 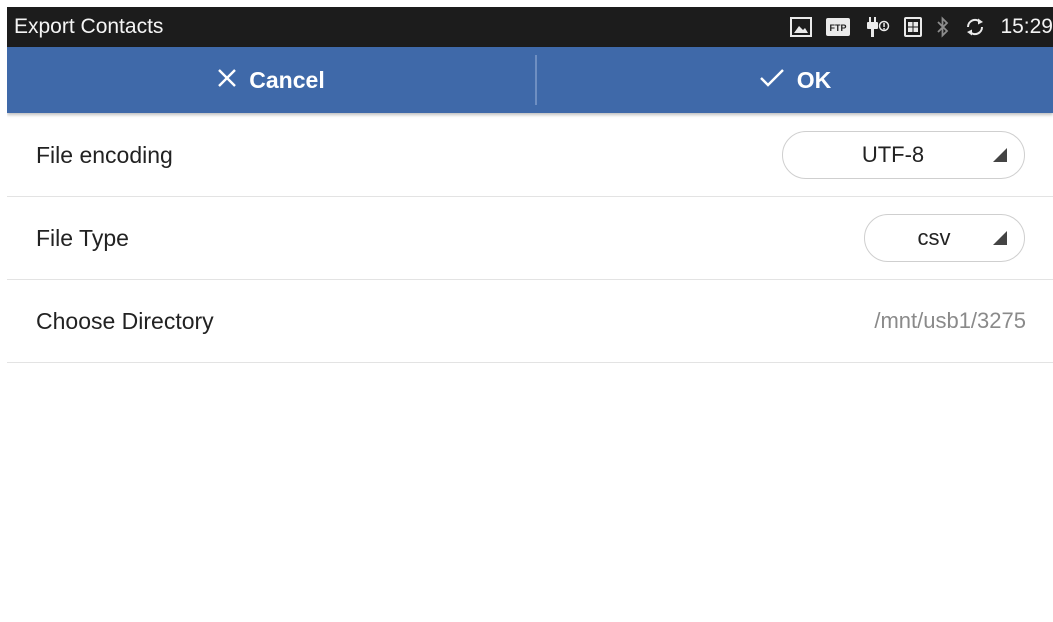 I want to click on ftp-icon: FTP, so click(x=838, y=27).